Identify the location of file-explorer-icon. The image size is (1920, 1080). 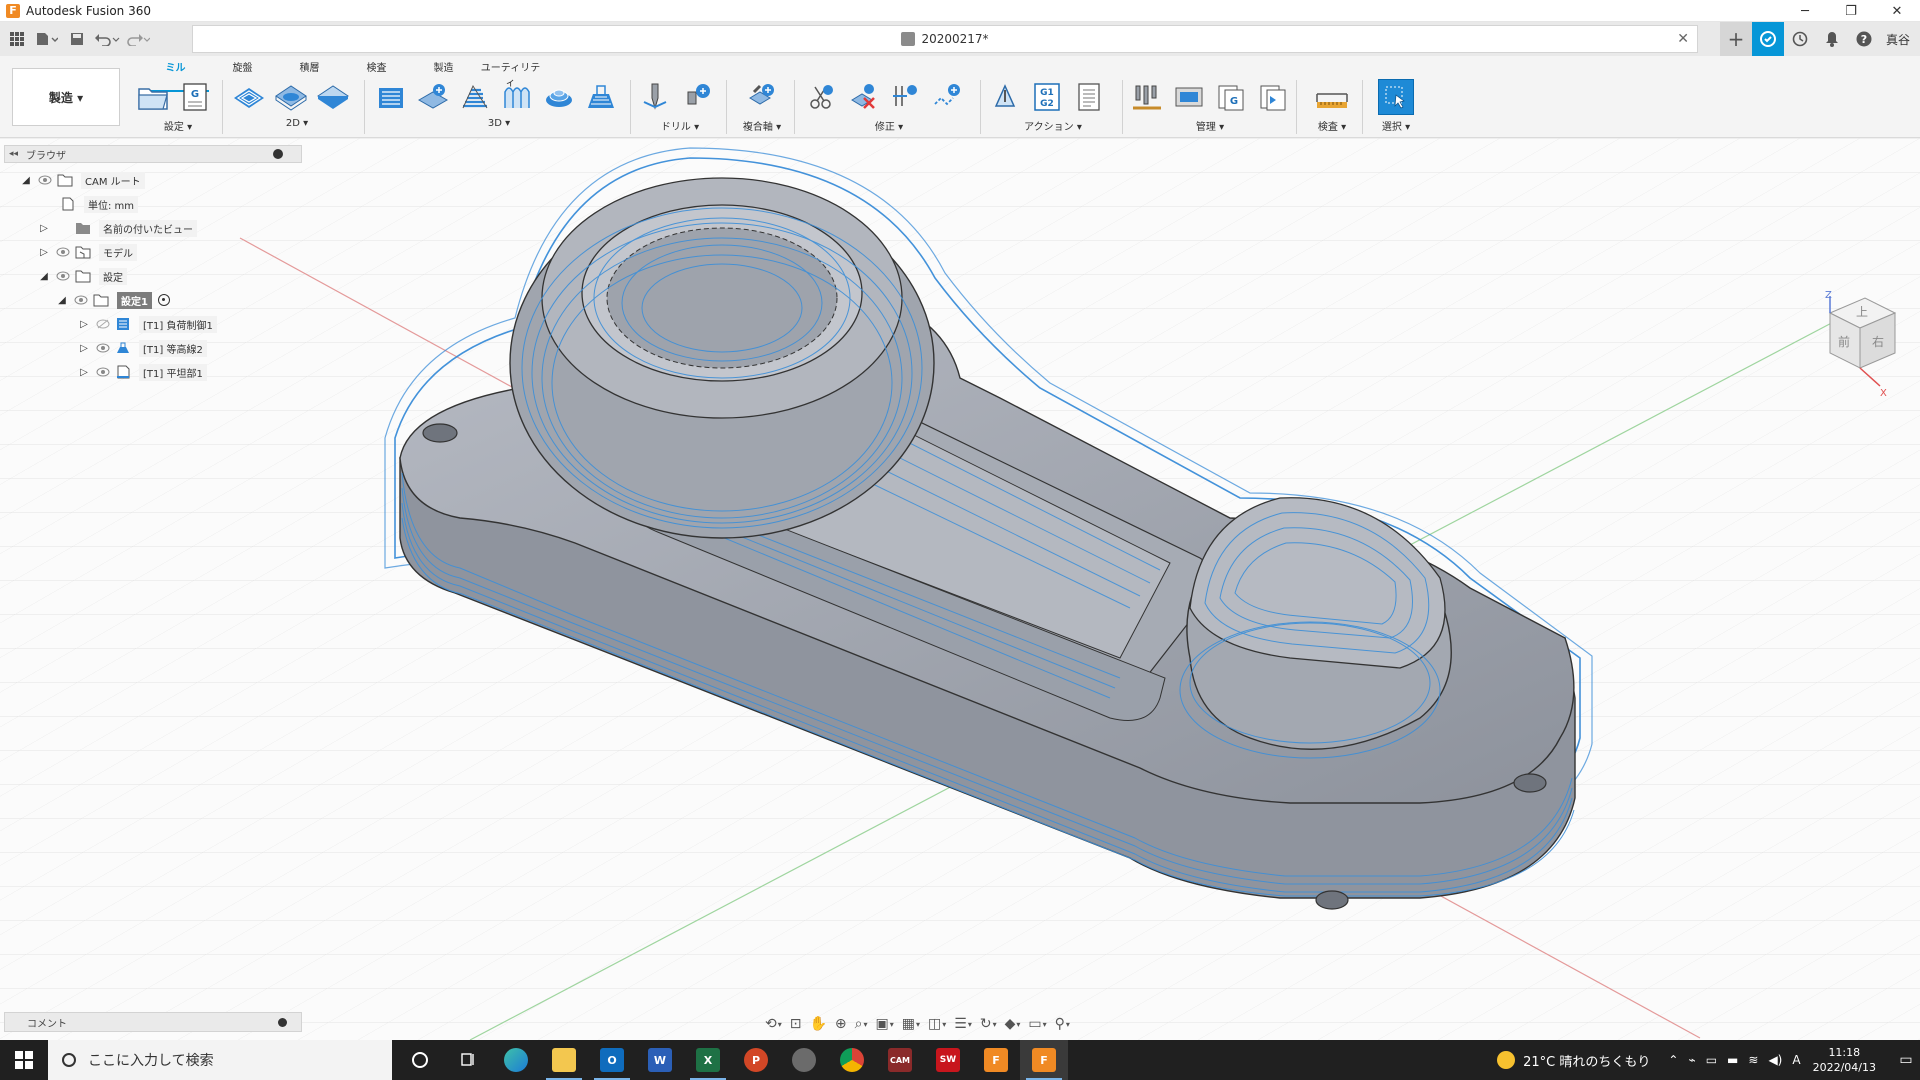
(564, 1060).